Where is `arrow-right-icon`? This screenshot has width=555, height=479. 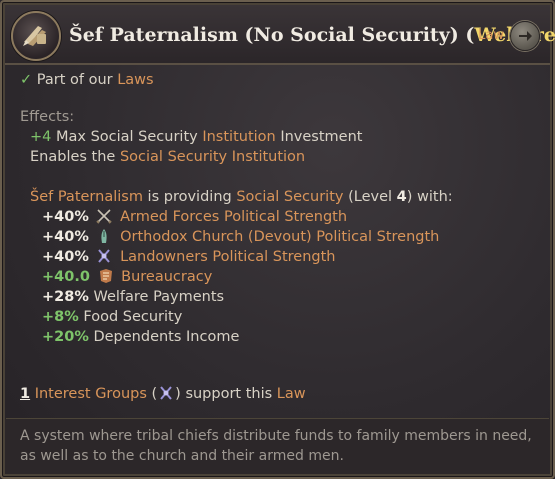
arrow-right-icon is located at coordinates (525, 36).